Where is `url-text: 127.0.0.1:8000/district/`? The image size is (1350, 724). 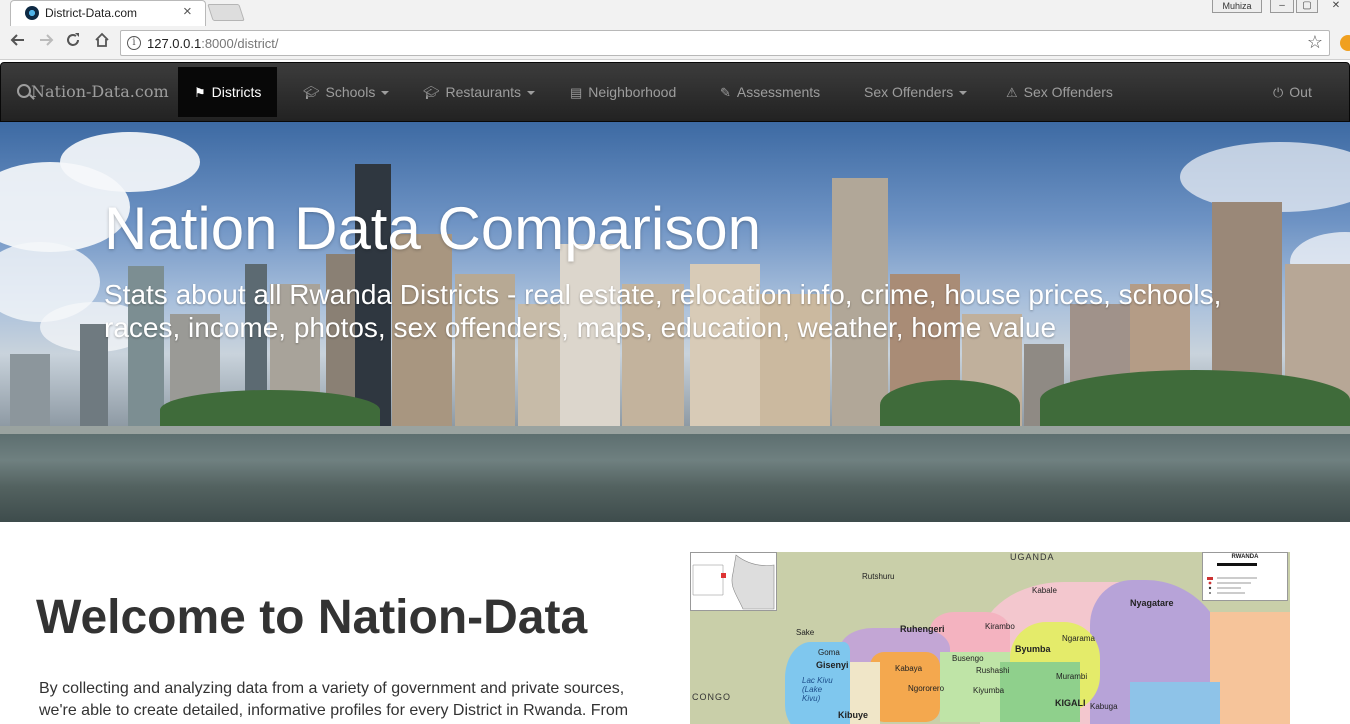
url-text: 127.0.0.1:8000/district/ is located at coordinates (213, 43).